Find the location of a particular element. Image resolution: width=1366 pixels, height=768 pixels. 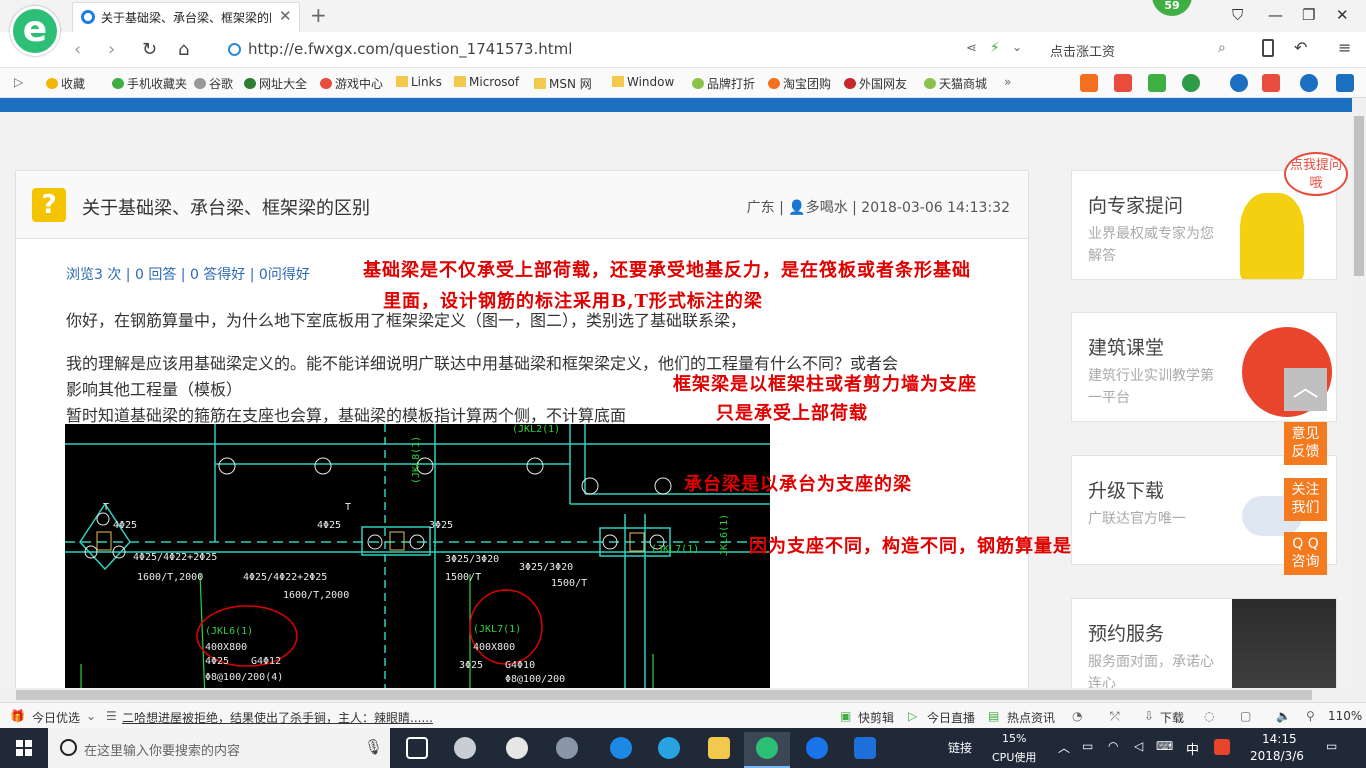

home-icon: ⌂ is located at coordinates (183, 49).